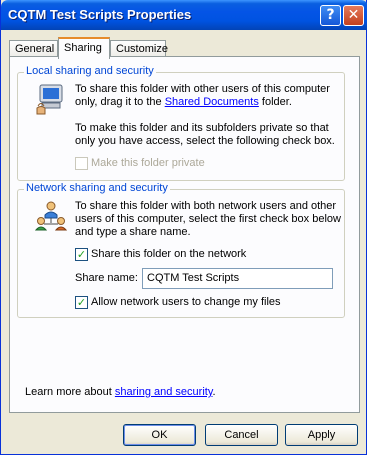 Image resolution: width=367 pixels, height=455 pixels. I want to click on cancel-button: Cancel, so click(241, 435).